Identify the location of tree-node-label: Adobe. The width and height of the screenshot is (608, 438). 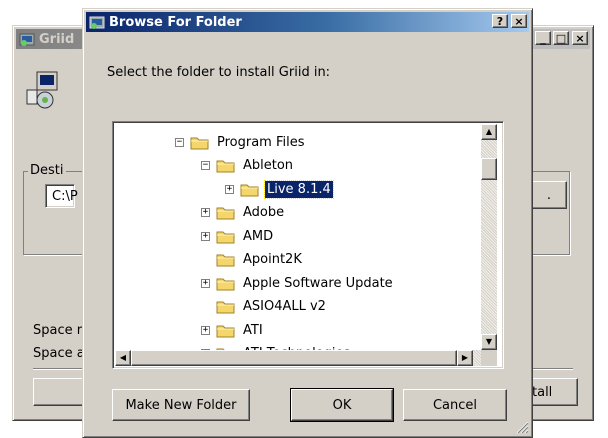
(264, 212).